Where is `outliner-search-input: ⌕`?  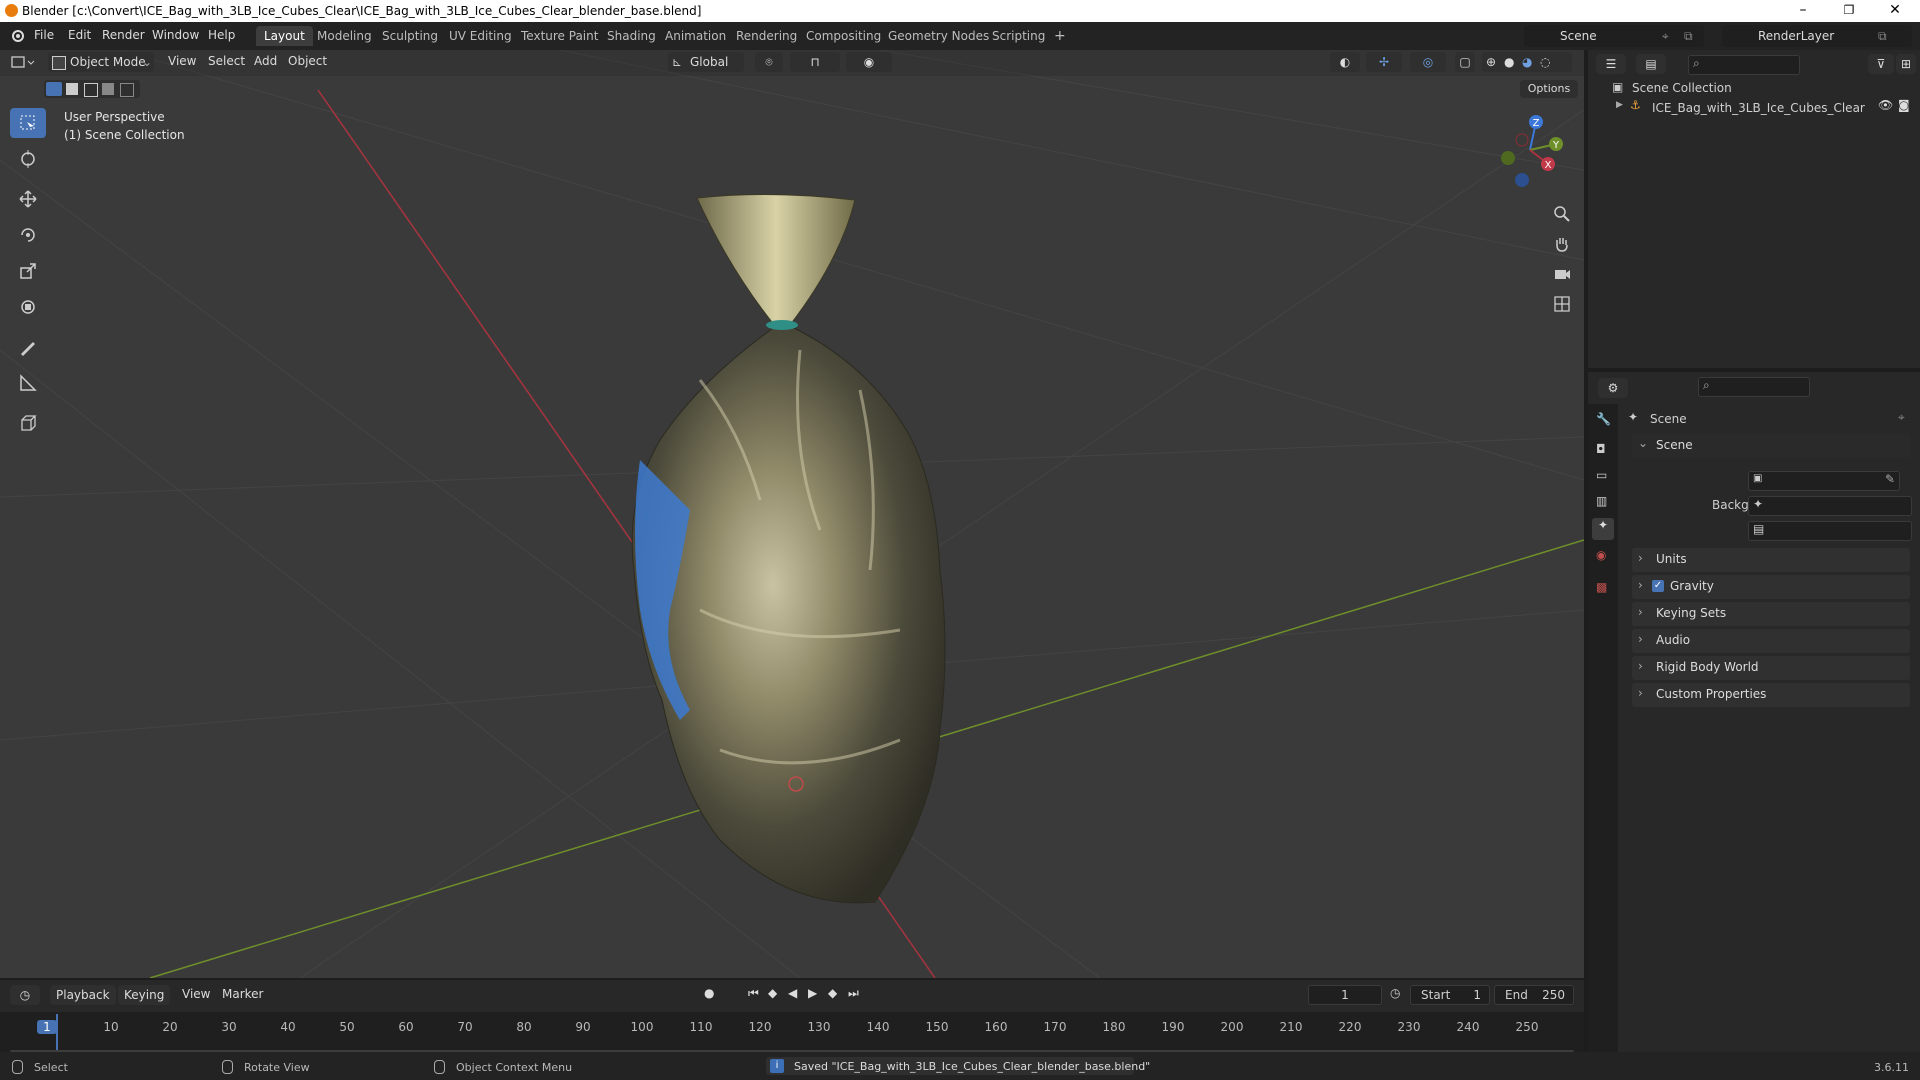 outliner-search-input: ⌕ is located at coordinates (1744, 65).